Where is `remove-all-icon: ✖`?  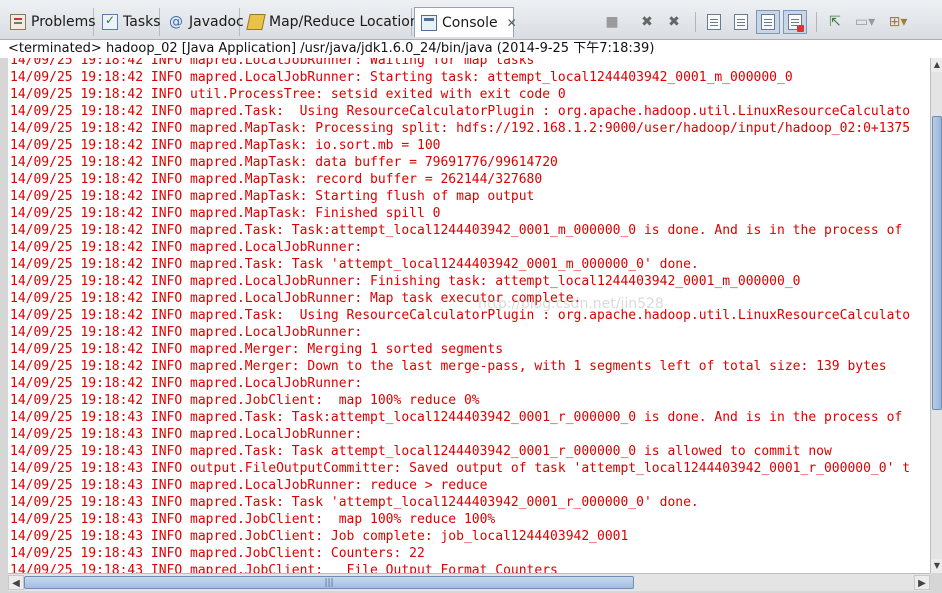 remove-all-icon: ✖ is located at coordinates (674, 22).